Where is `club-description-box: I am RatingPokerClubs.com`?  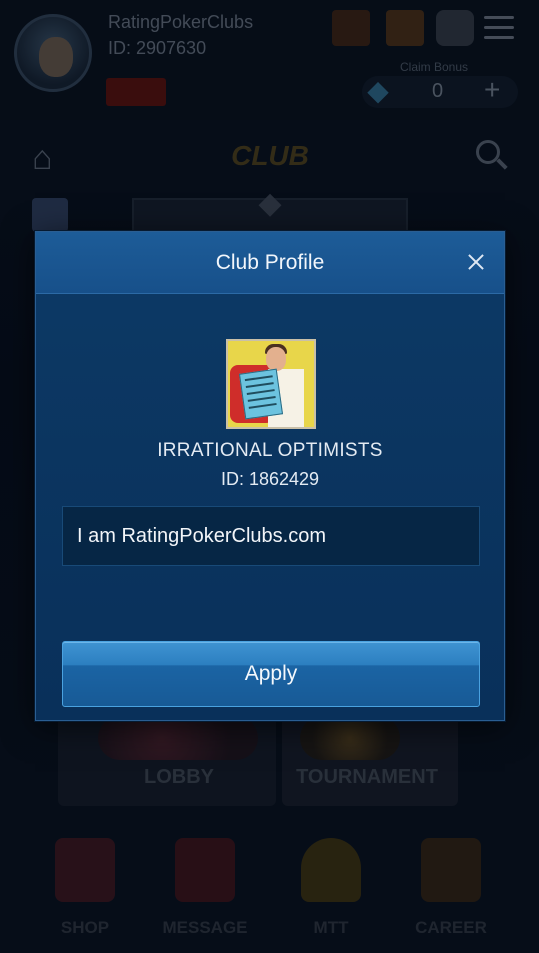
club-description-box: I am RatingPokerClubs.com is located at coordinates (271, 536).